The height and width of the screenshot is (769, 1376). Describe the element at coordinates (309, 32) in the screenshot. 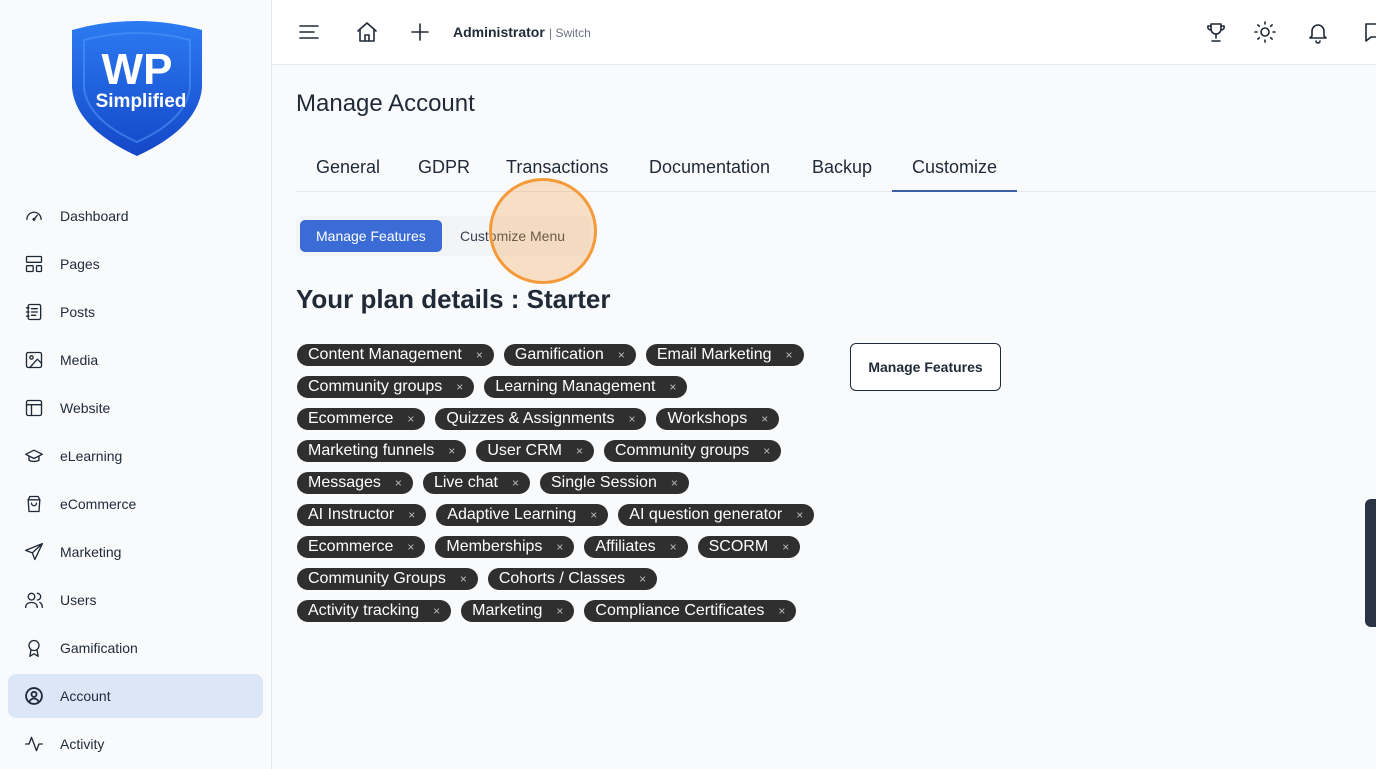

I see `menu-icon` at that location.